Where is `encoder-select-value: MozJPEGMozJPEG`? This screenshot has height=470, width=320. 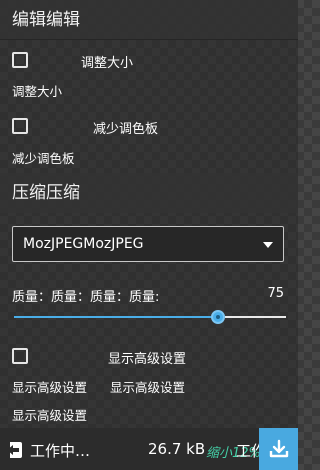
encoder-select-value: MozJPEGMozJPEG is located at coordinates (83, 244).